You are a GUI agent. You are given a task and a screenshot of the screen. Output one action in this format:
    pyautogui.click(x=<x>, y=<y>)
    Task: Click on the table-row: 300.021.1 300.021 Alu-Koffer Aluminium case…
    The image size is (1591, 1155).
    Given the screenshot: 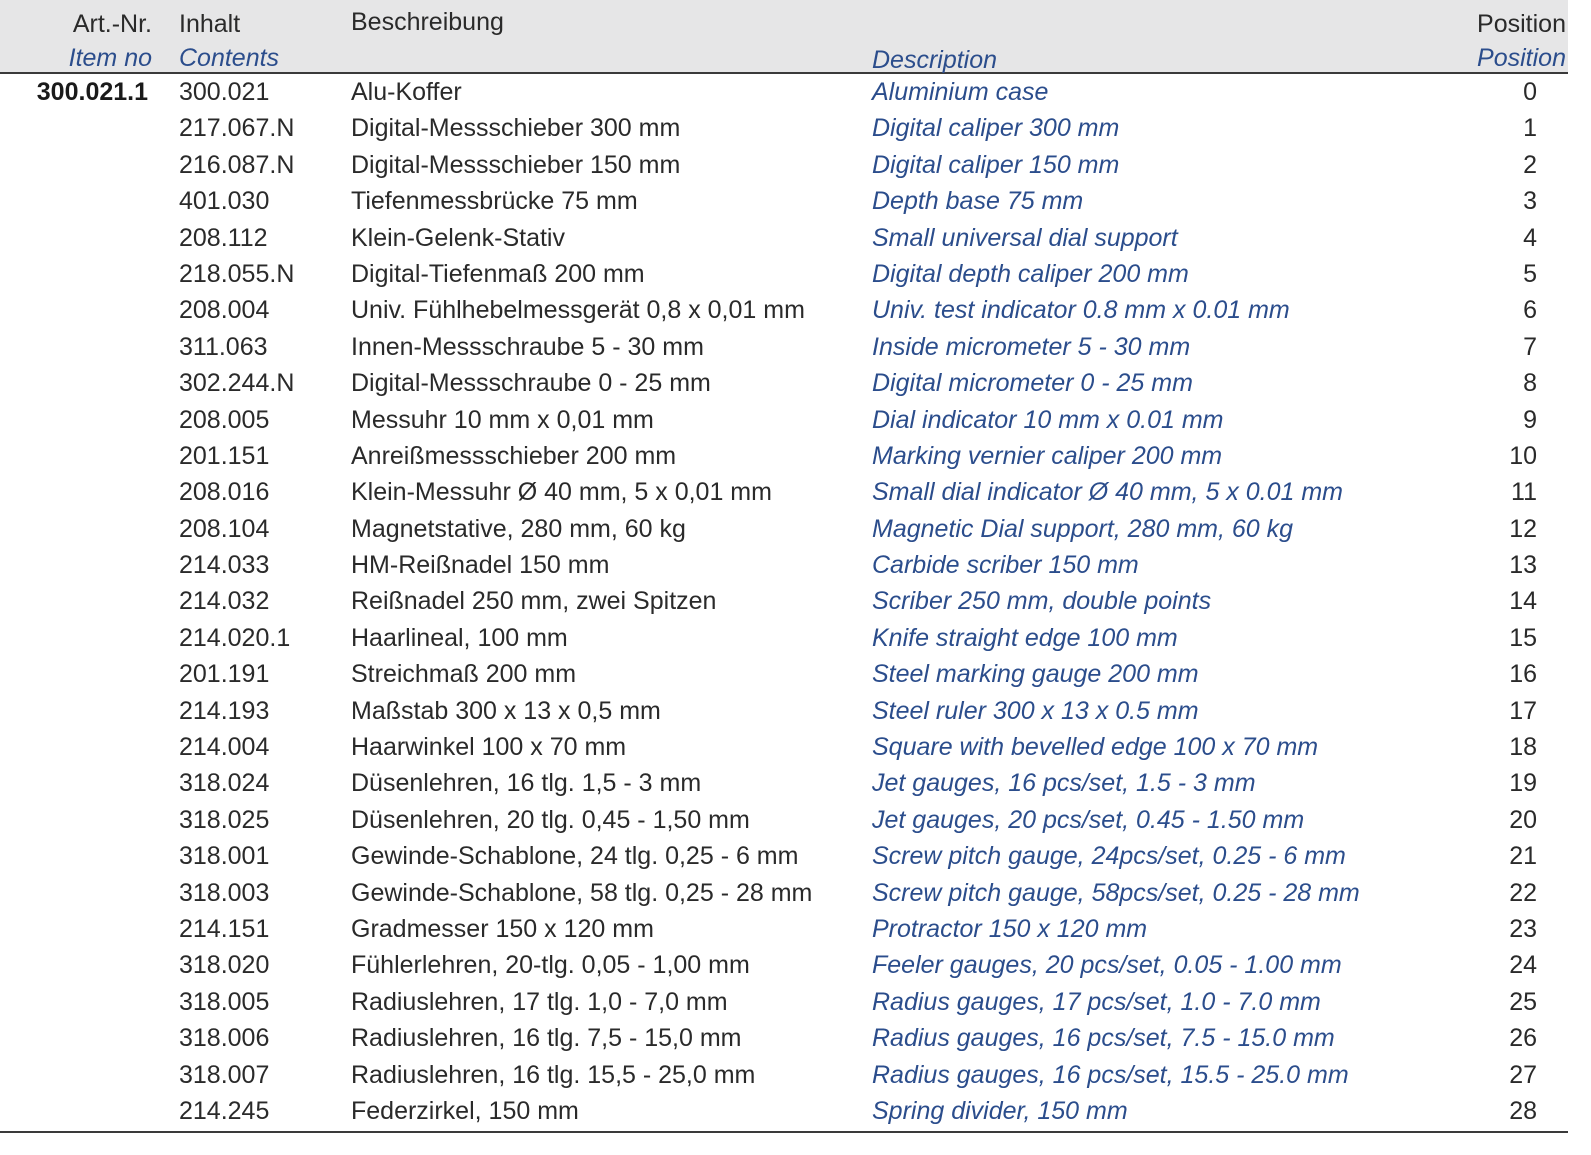 What is the action you would take?
    pyautogui.click(x=784, y=94)
    